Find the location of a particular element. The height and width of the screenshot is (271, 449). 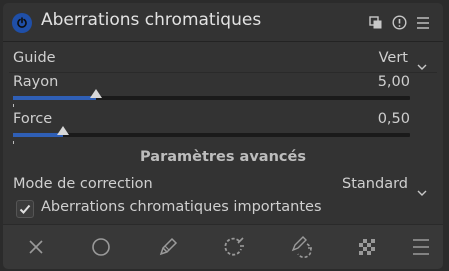

drawn-parametric-mask-icon is located at coordinates (301, 247).